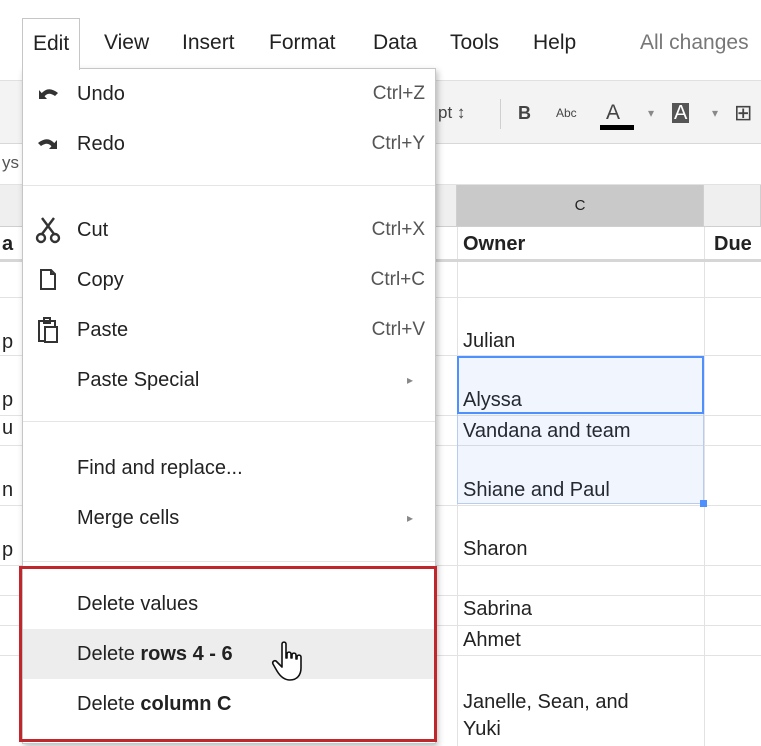  Describe the element at coordinates (451, 113) in the screenshot. I see `font-size-select: pt ↕` at that location.